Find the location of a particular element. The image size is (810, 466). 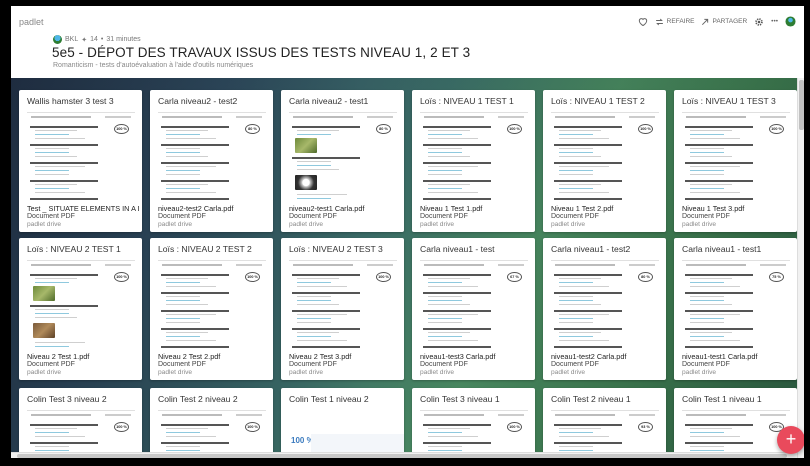

pdf-preview: 67 % is located at coordinates (474, 305).